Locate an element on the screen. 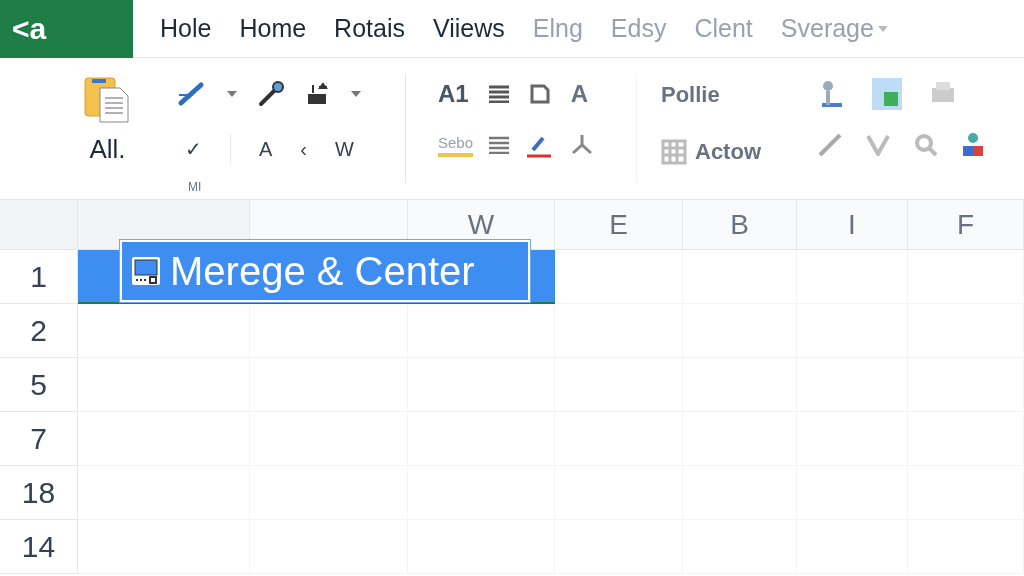  row-header: 5 is located at coordinates (39, 385).